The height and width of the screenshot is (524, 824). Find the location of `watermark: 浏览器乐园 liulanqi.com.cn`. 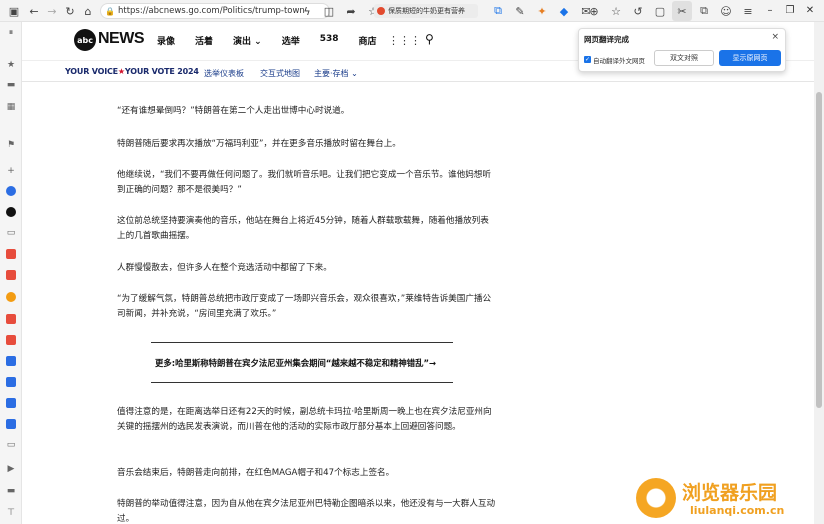

watermark: 浏览器乐园 liulanqi.com.cn is located at coordinates (726, 499).